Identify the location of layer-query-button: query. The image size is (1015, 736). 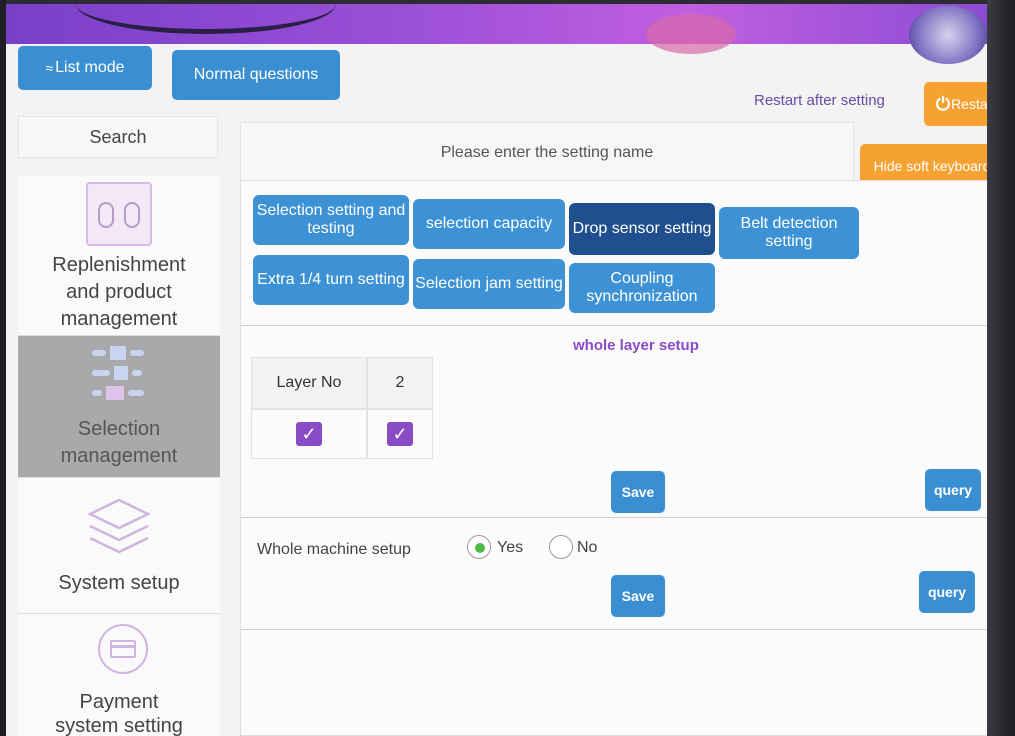
(953, 490).